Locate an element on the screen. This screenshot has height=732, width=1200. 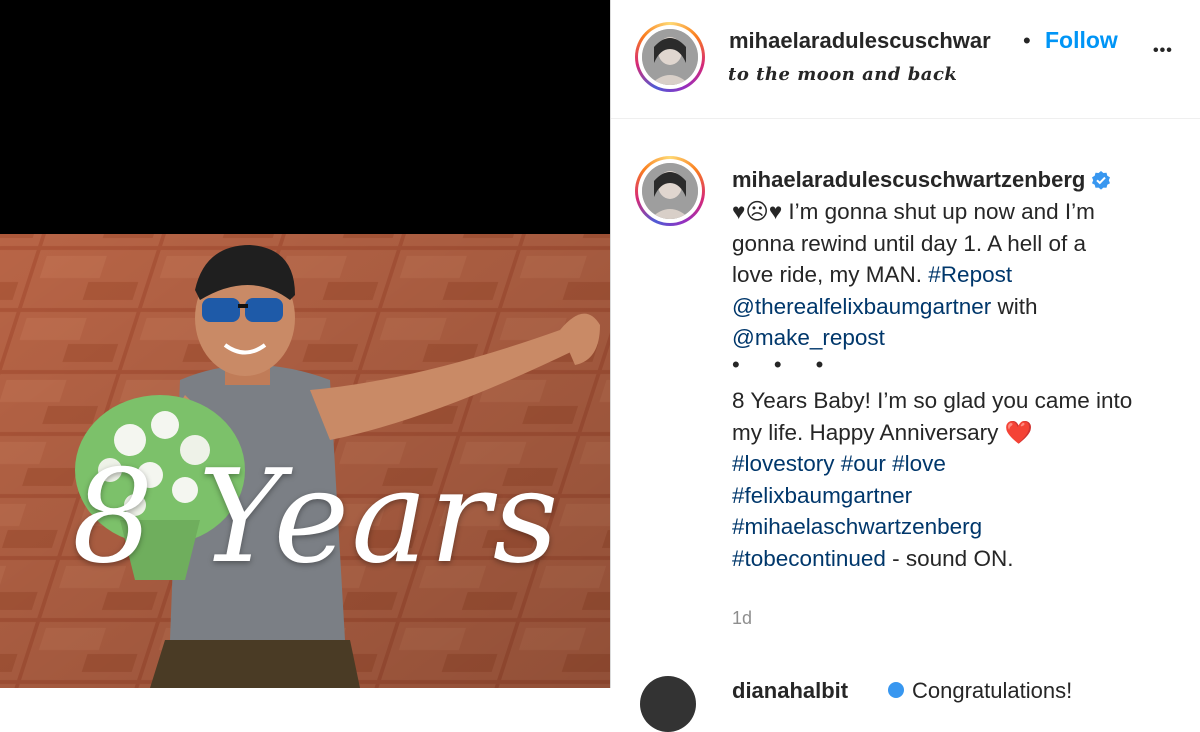
mention-therealfelixbaumgartner: @therealfelixbaumgartner is located at coordinates (861, 306).